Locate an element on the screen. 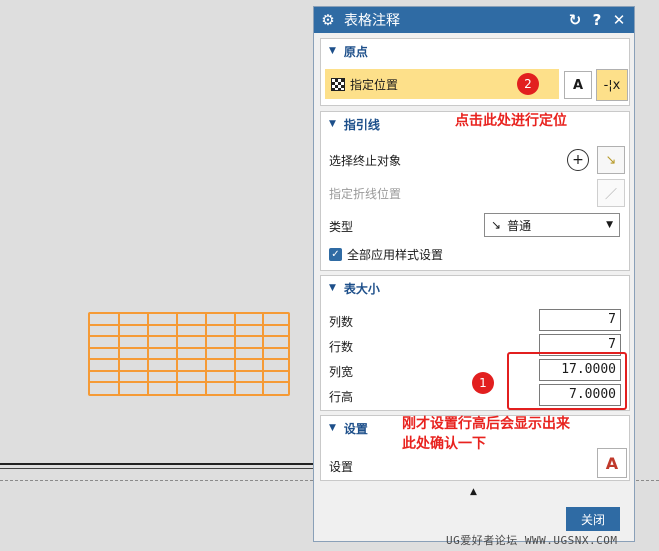  column-width-label: 列宽 is located at coordinates (341, 372).